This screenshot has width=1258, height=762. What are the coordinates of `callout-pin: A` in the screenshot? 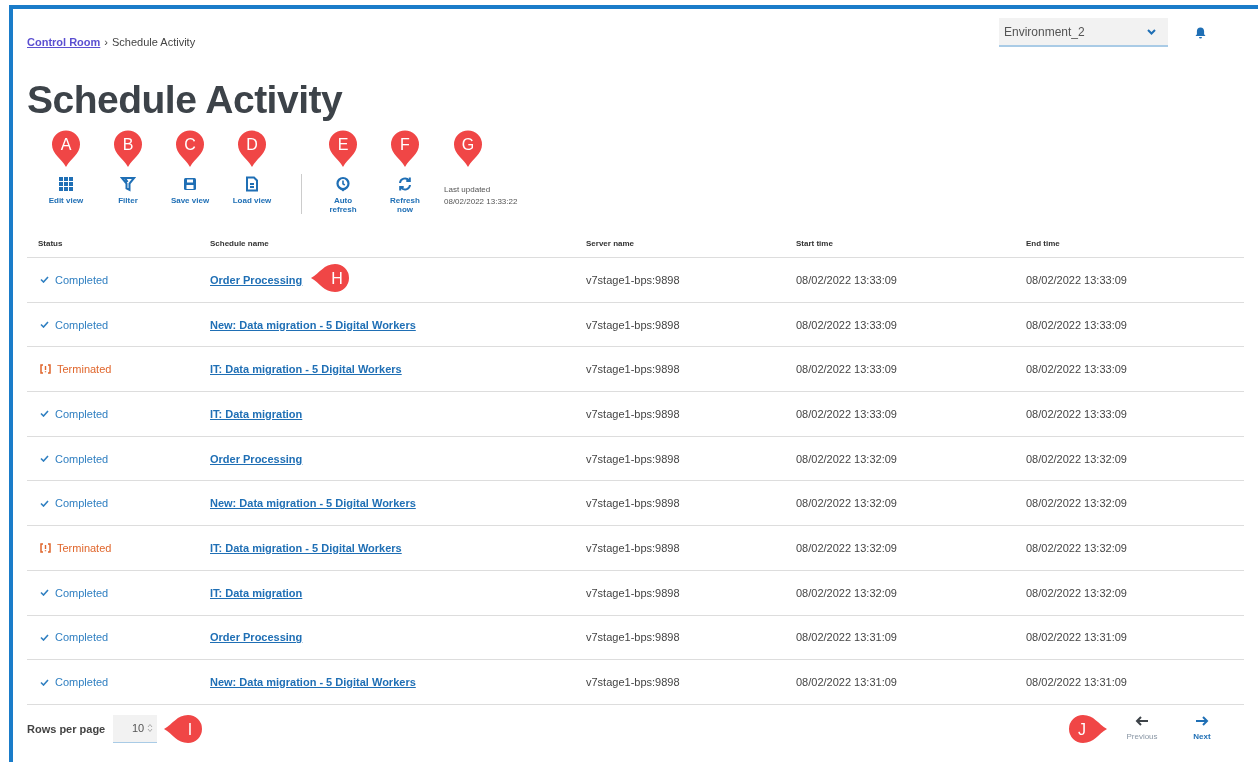 It's located at (66, 149).